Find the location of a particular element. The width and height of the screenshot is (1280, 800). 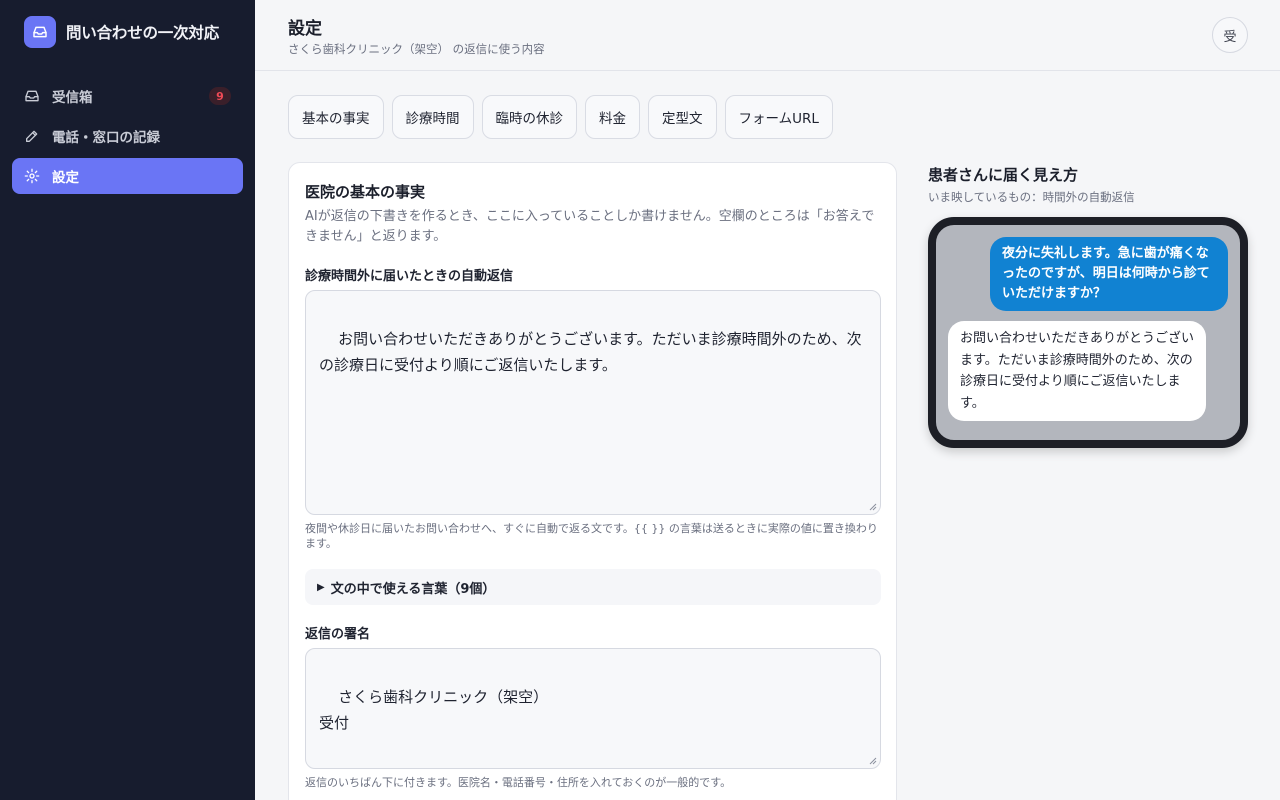

signature-textarea: さくら歯科クリニック（架空） 受付 is located at coordinates (593, 708).